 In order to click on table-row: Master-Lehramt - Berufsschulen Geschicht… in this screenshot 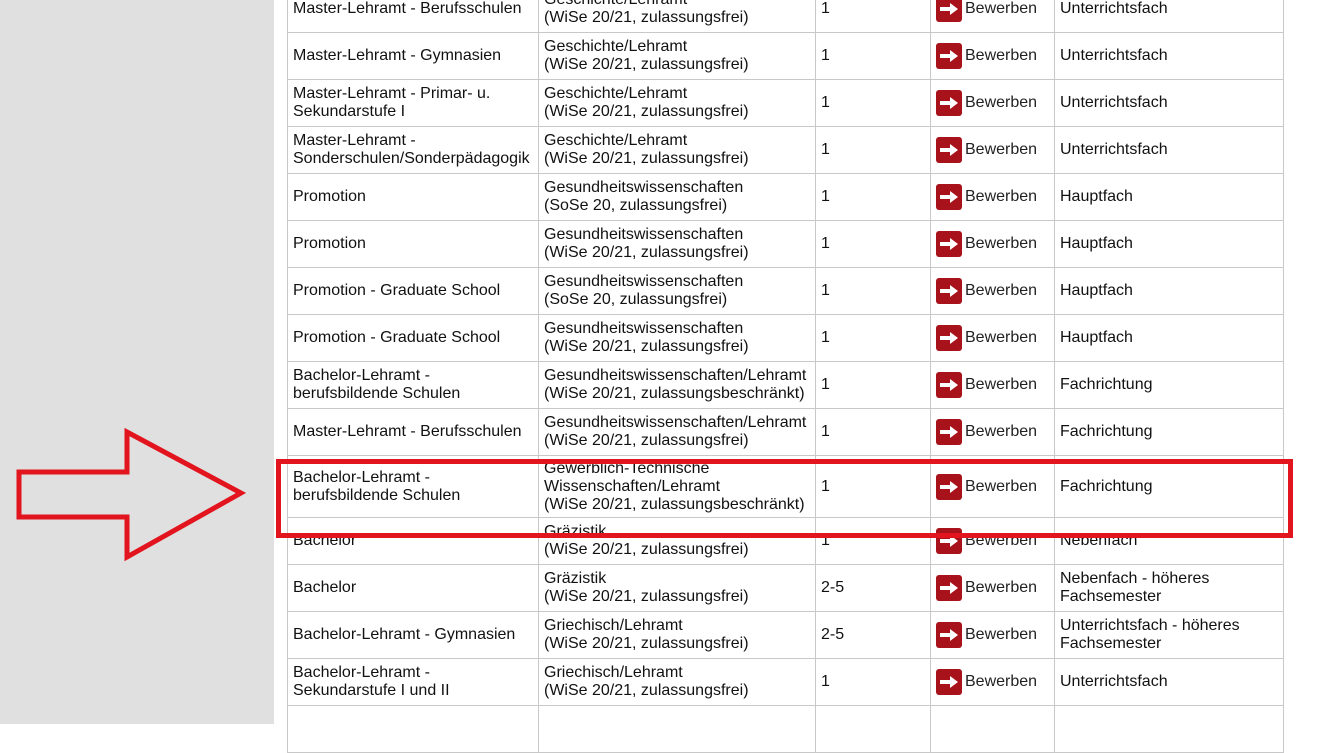, I will do `click(785, 16)`.